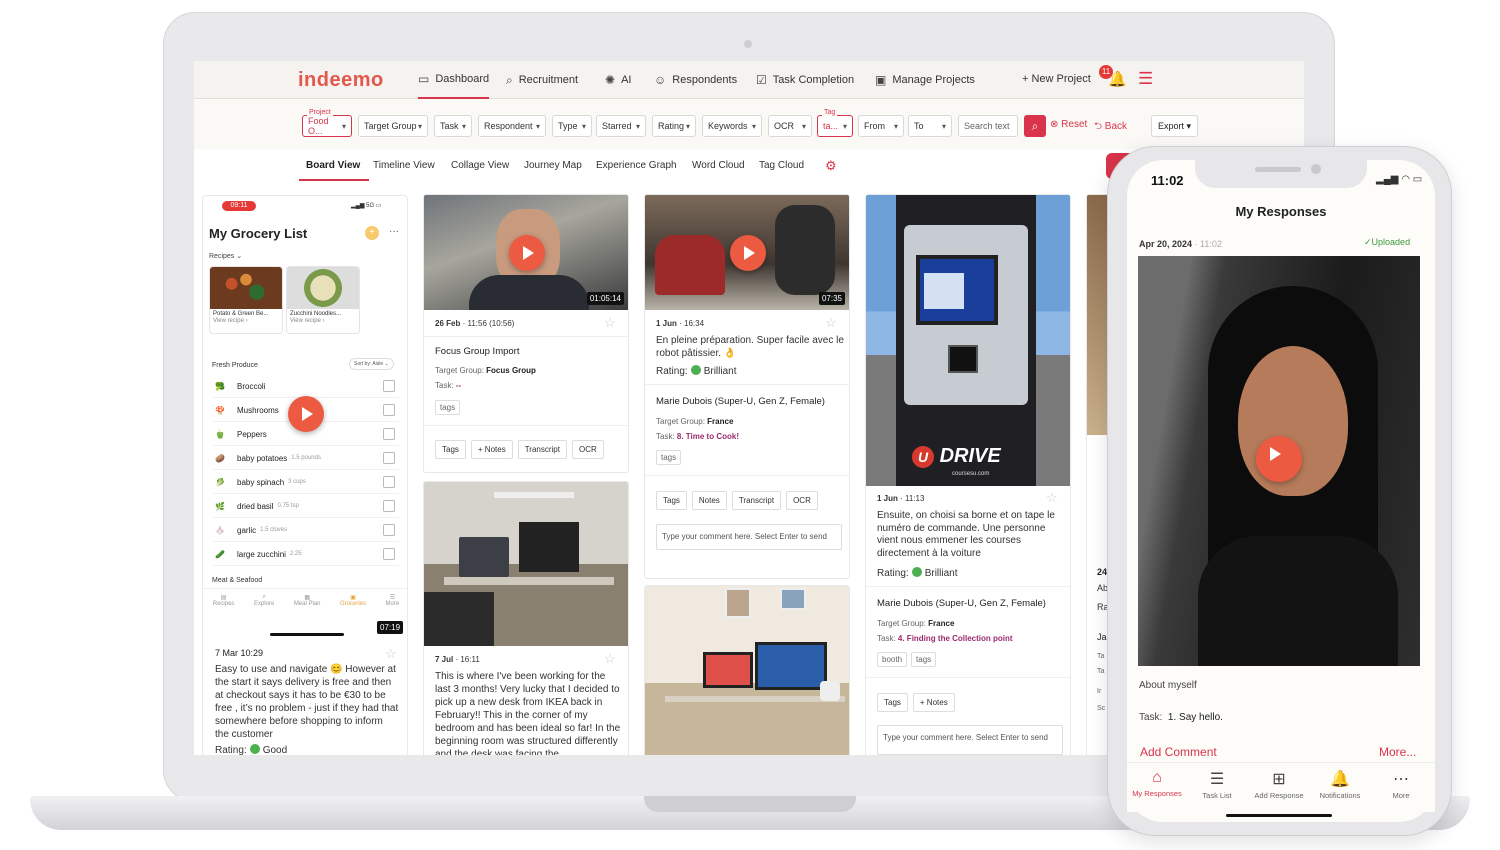 This screenshot has width=1500, height=850. I want to click on tag-filter: Tag ta... ▾, so click(835, 123).